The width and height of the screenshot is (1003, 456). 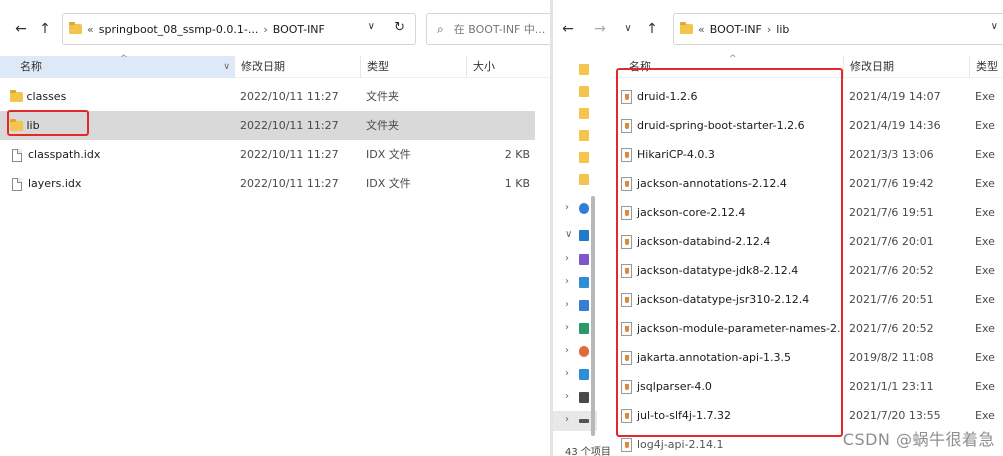 I want to click on cloud-icon, so click(x=584, y=208).